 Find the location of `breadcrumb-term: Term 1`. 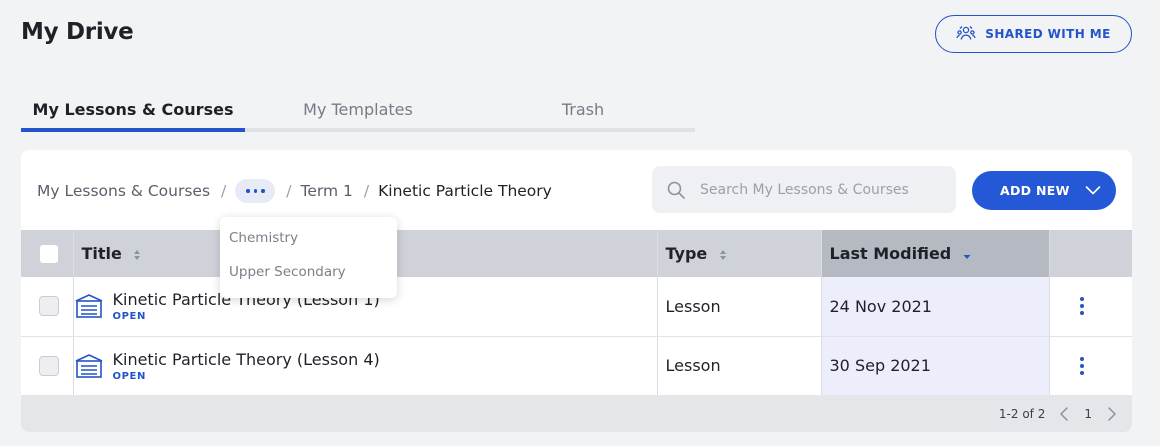

breadcrumb-term: Term 1 is located at coordinates (327, 191).